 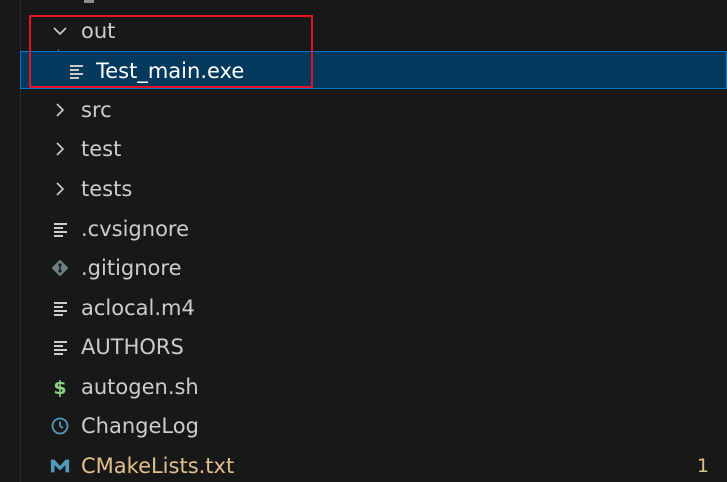 I want to click on git-icon, so click(x=60, y=268).